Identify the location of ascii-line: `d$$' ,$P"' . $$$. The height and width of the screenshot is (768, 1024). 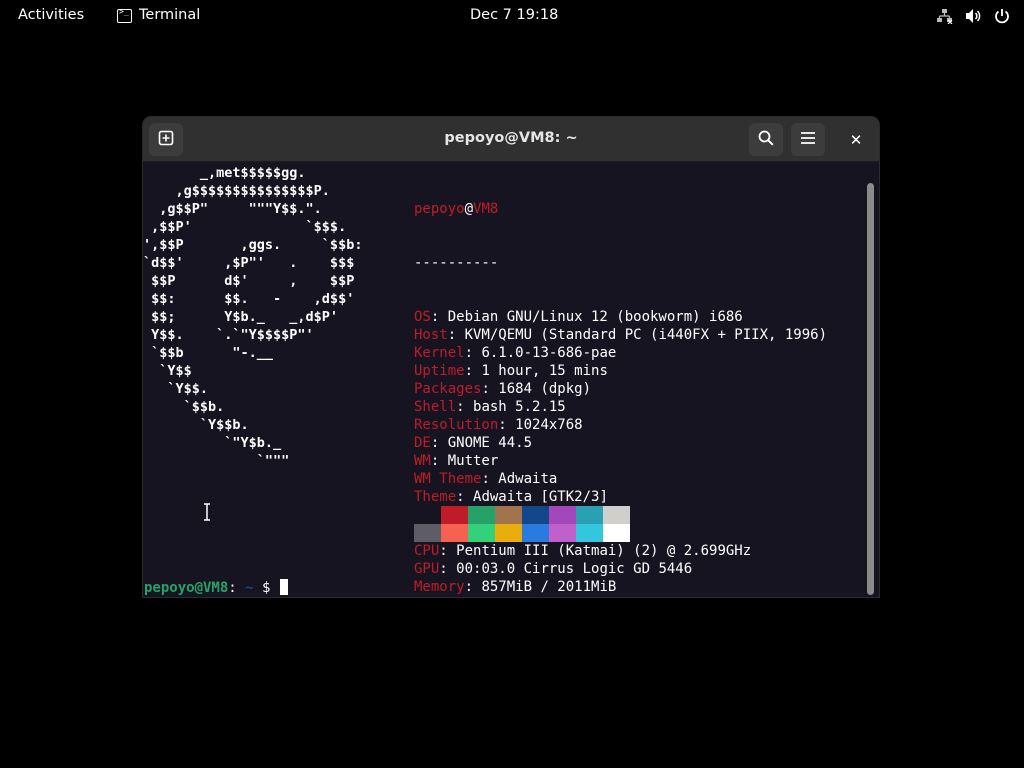
(249, 263).